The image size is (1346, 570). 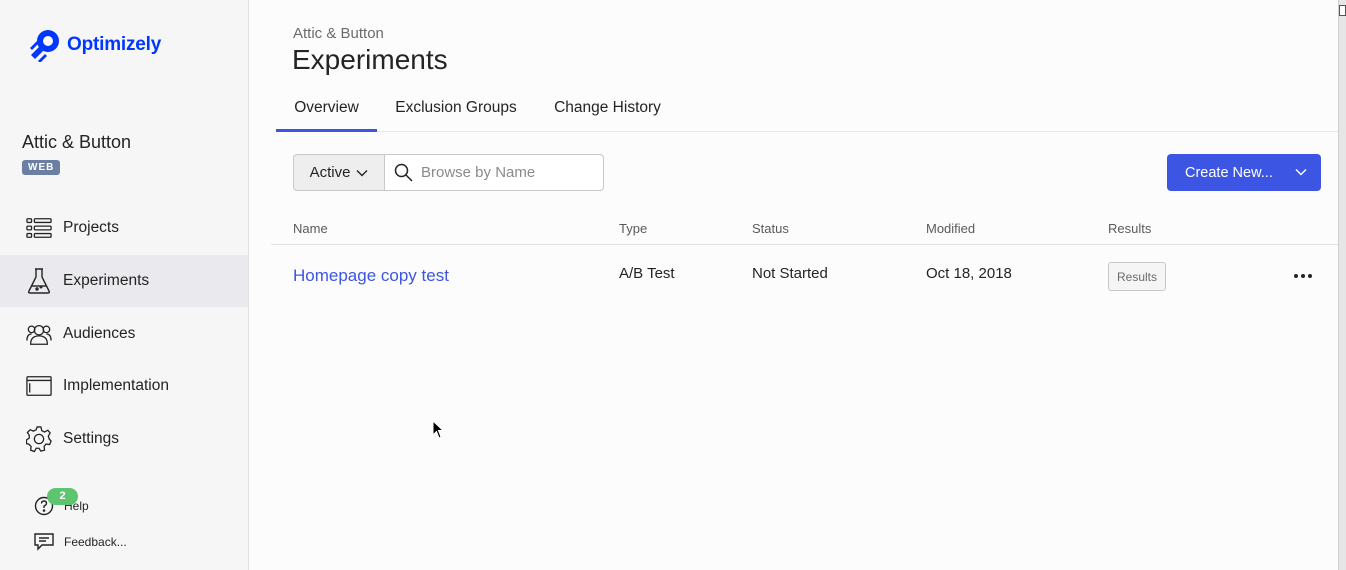 What do you see at coordinates (330, 172) in the screenshot?
I see `status-filter-label: Active` at bounding box center [330, 172].